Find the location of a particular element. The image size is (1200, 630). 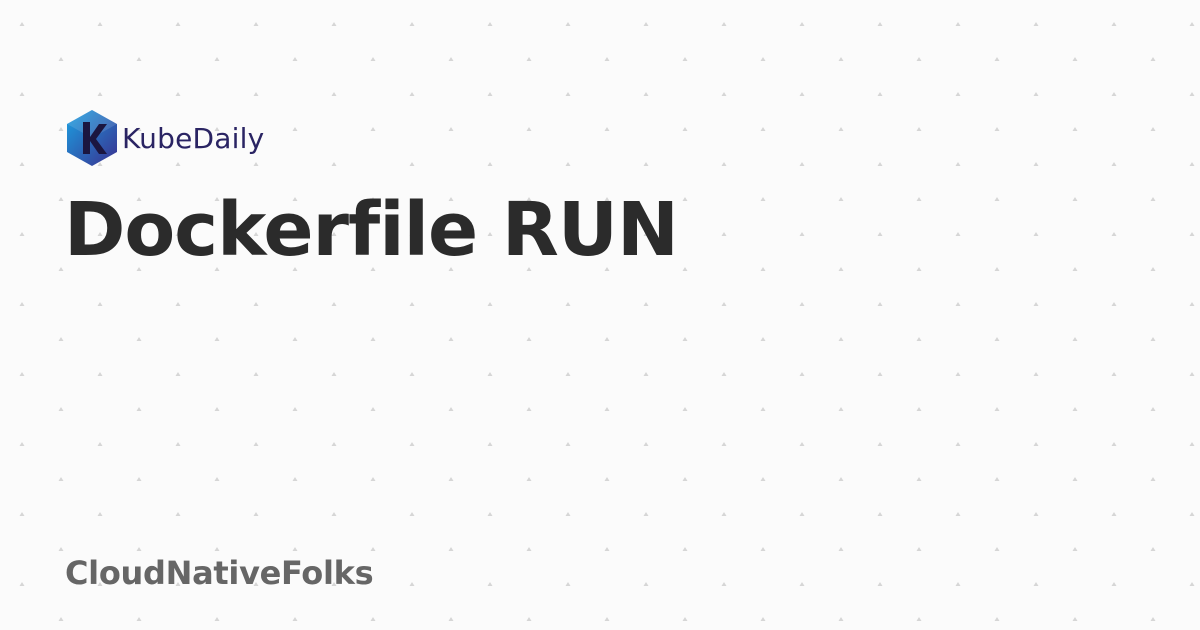

brand-name: KubeDaily is located at coordinates (193, 138).